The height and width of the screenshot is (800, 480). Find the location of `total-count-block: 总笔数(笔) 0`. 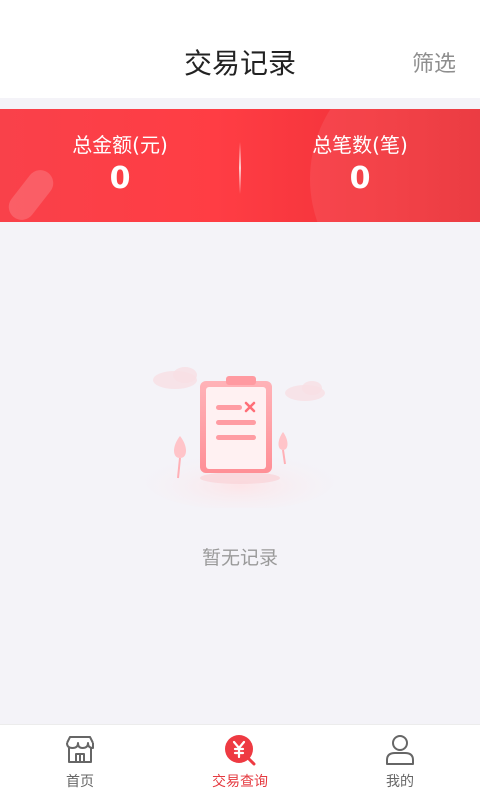

total-count-block: 总笔数(笔) 0 is located at coordinates (360, 165).